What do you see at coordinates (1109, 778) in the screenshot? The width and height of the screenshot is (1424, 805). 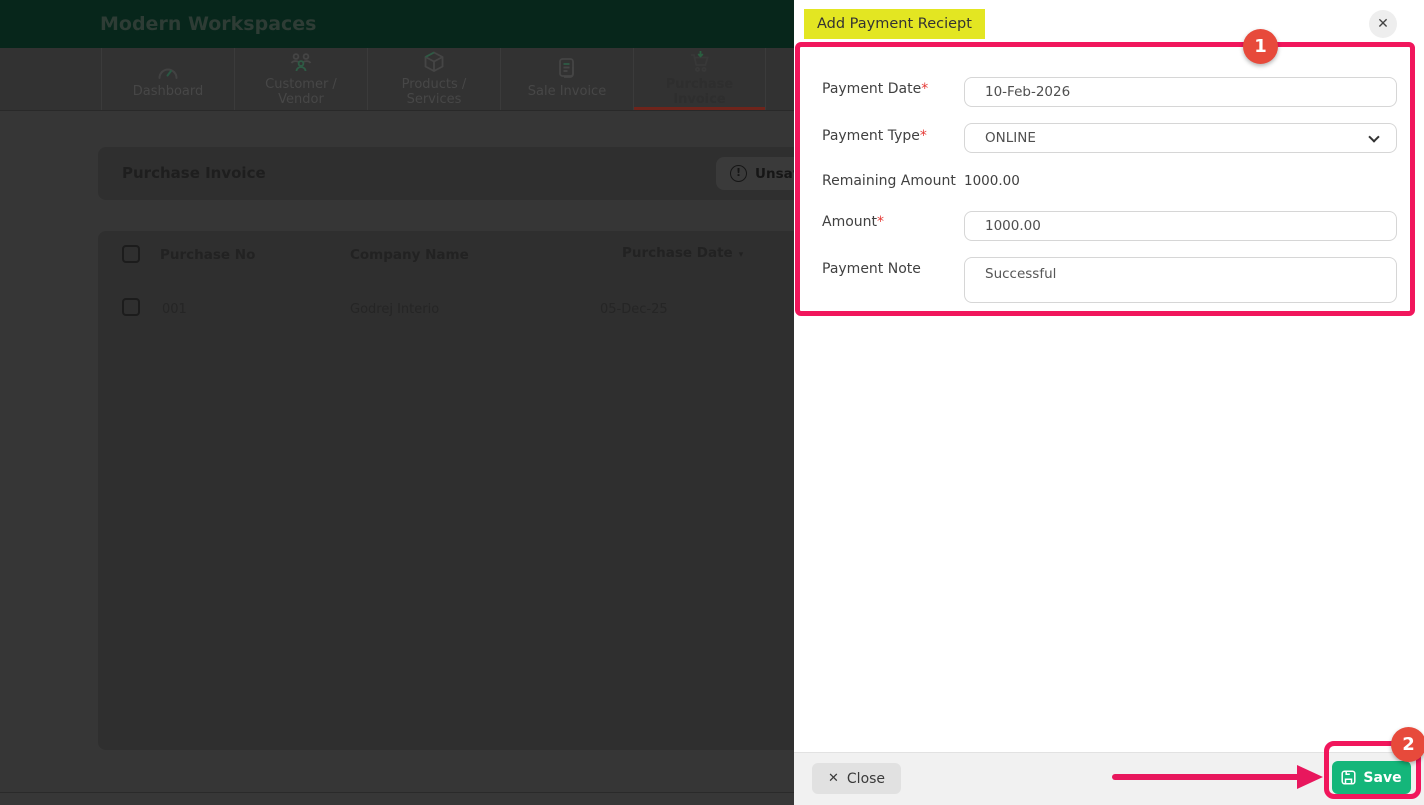 I see `drawer-footer: ✕ Close Save` at bounding box center [1109, 778].